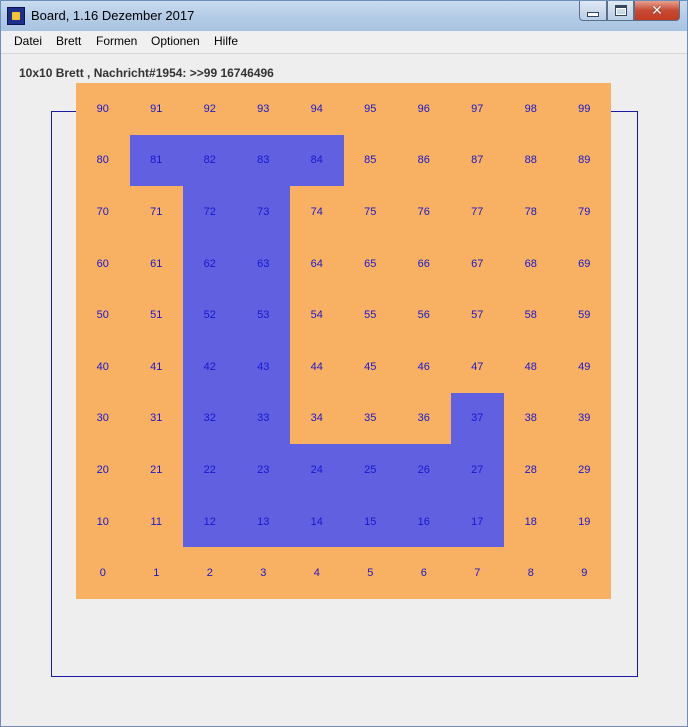  What do you see at coordinates (371, 161) in the screenshot?
I see `board-cell: 85` at bounding box center [371, 161].